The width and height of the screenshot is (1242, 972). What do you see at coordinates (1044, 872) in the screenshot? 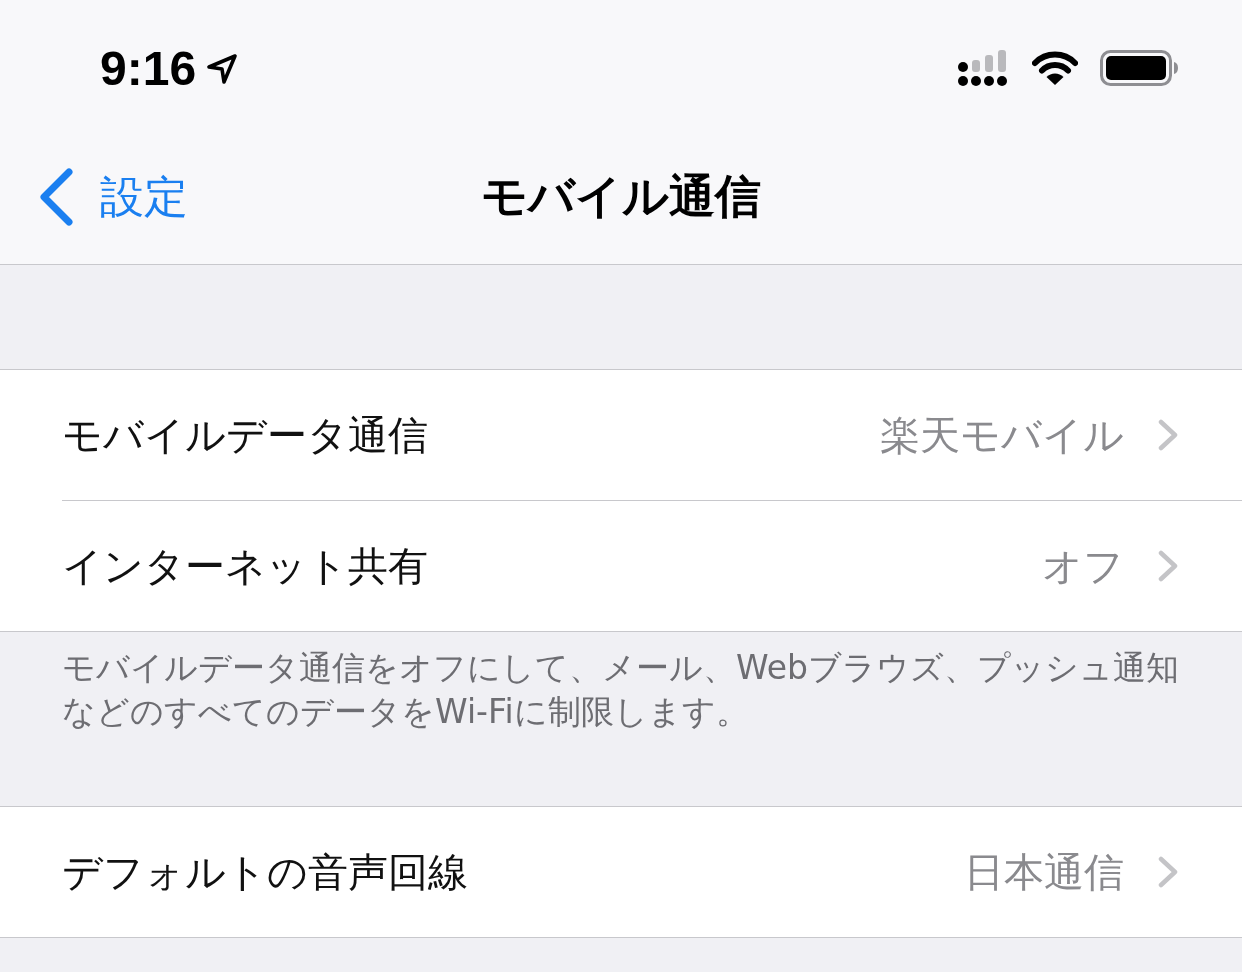
I see `row-value: 日本通信` at bounding box center [1044, 872].